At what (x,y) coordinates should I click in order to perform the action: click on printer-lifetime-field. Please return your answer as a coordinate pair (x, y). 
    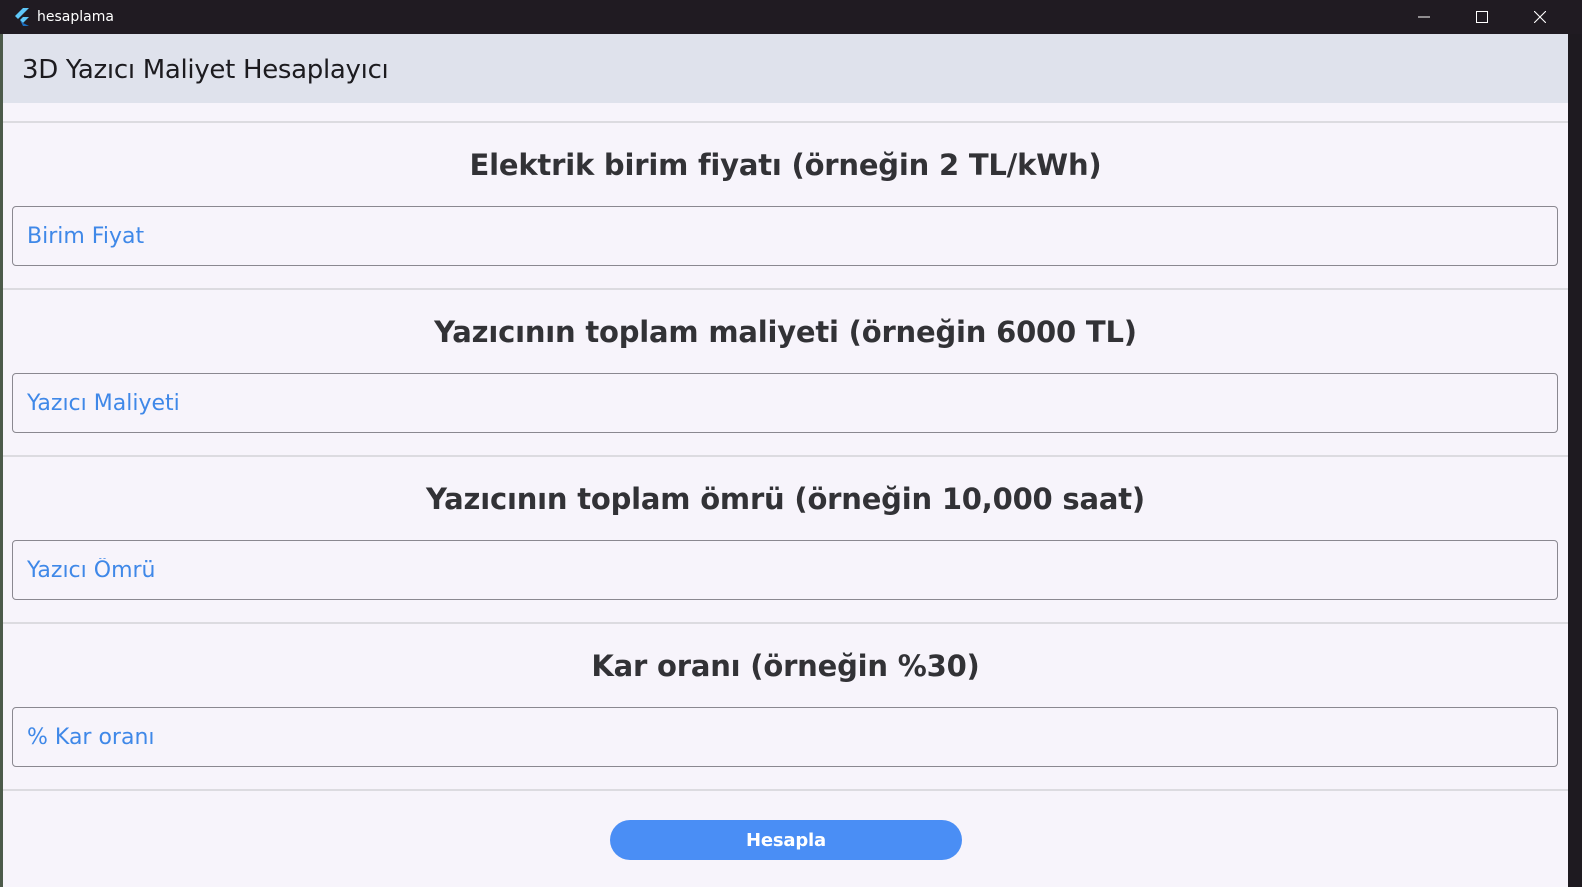
    Looking at the image, I should click on (785, 570).